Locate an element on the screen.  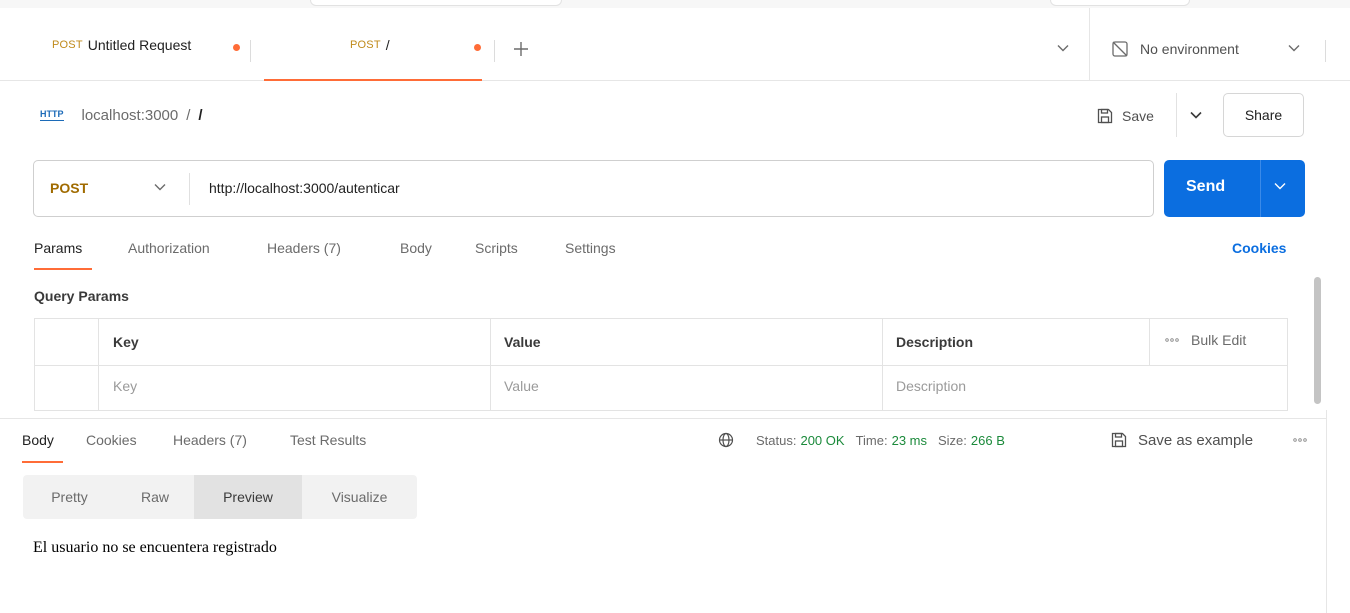
tab-response-headers: Headers (7) is located at coordinates (210, 440).